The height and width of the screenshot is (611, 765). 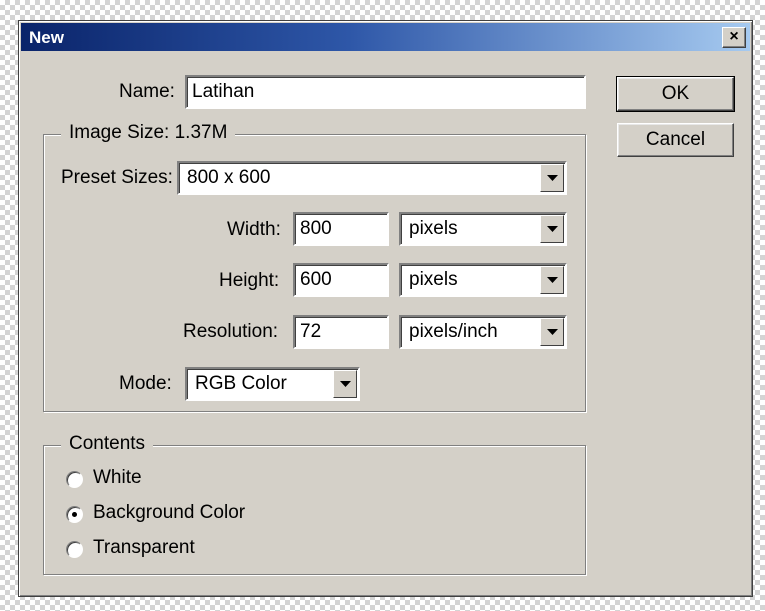 I want to click on title-bar: New ×, so click(x=385, y=37).